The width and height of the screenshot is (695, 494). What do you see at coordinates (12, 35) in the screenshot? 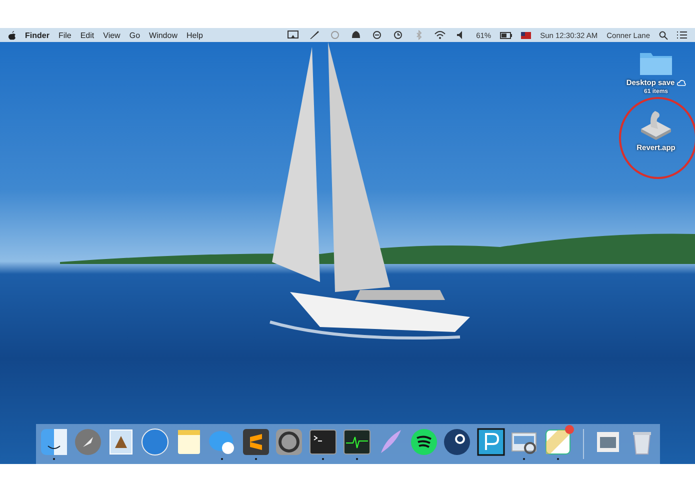
I see `apple-icon` at bounding box center [12, 35].